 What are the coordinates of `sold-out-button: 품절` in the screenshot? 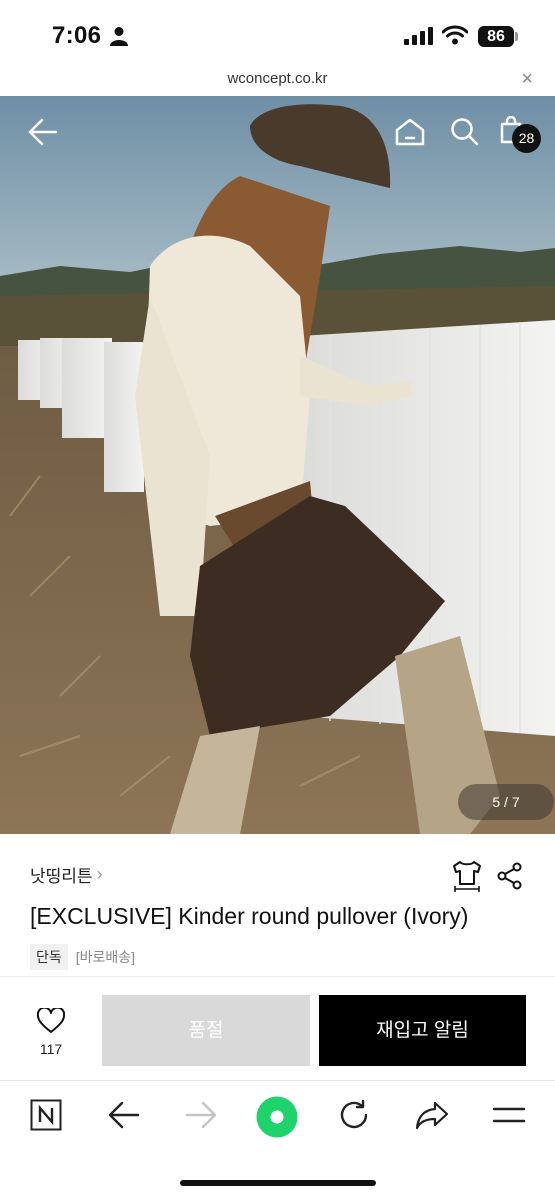 It's located at (206, 1030).